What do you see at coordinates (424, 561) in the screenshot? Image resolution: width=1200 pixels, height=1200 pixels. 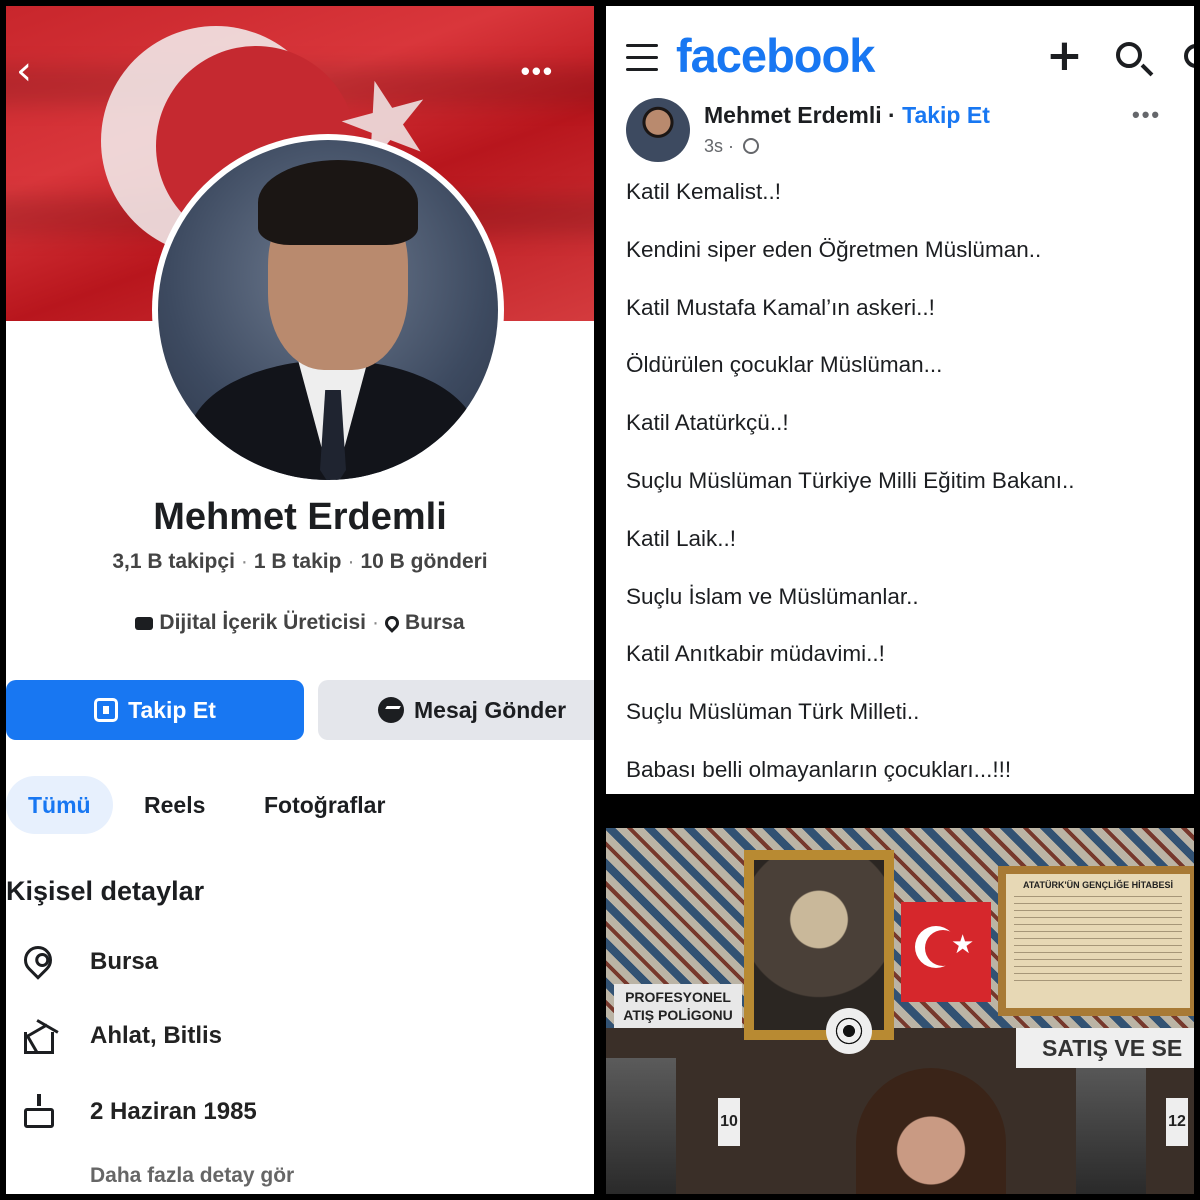 I see `posts-count: 10 B gönderi` at bounding box center [424, 561].